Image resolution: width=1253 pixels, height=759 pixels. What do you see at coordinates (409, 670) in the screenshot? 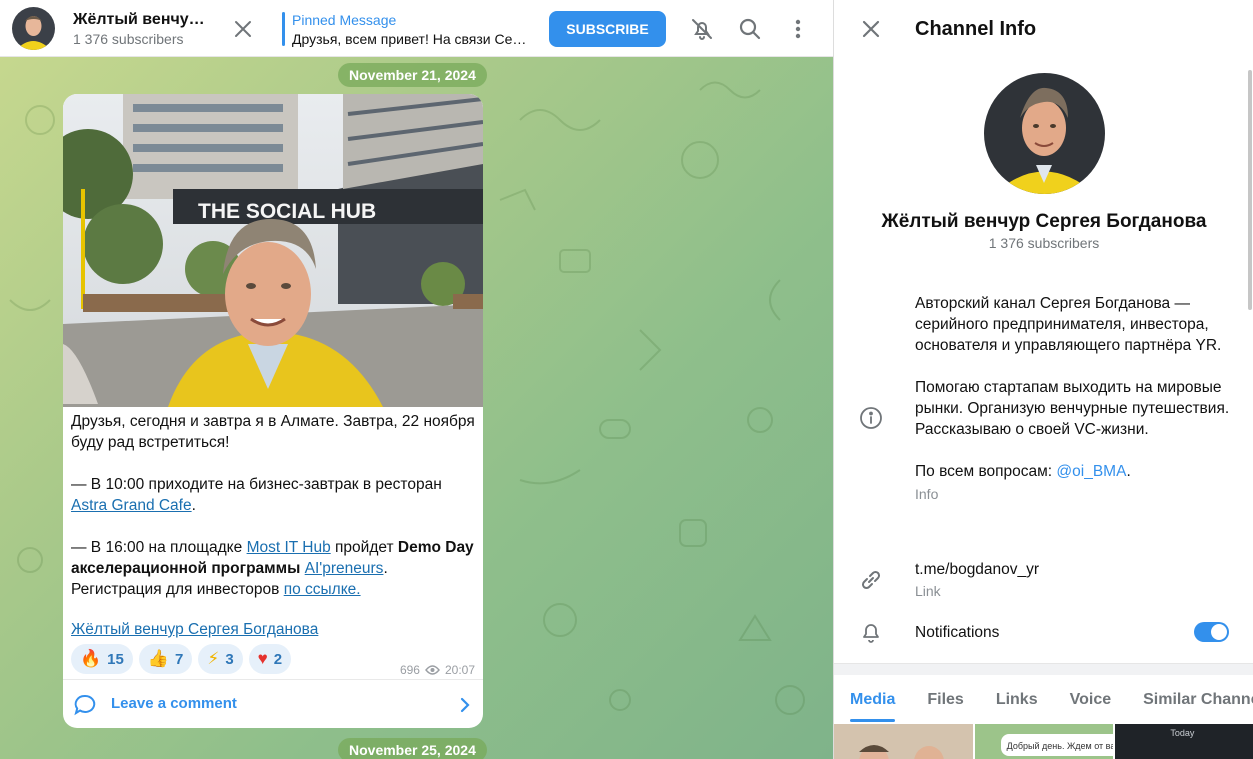
I see `view-count: 696` at bounding box center [409, 670].